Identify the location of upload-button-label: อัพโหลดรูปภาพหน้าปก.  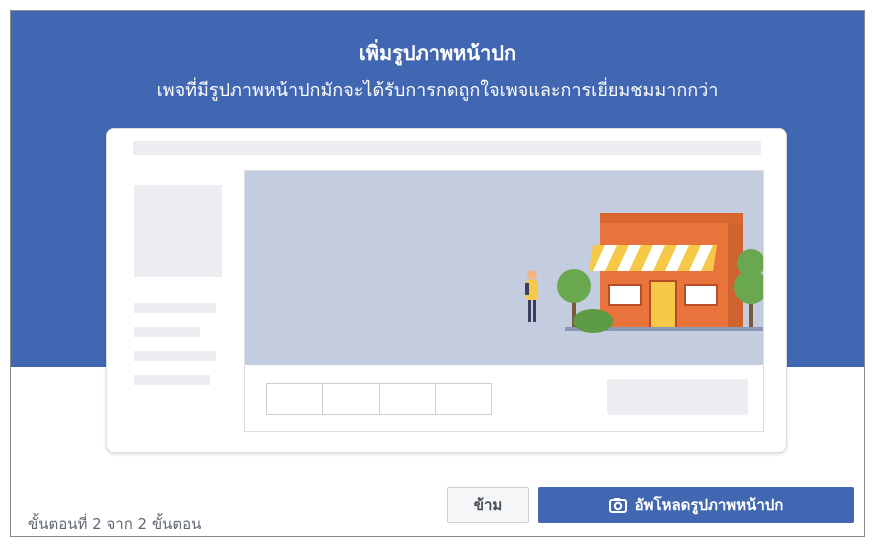
(709, 505).